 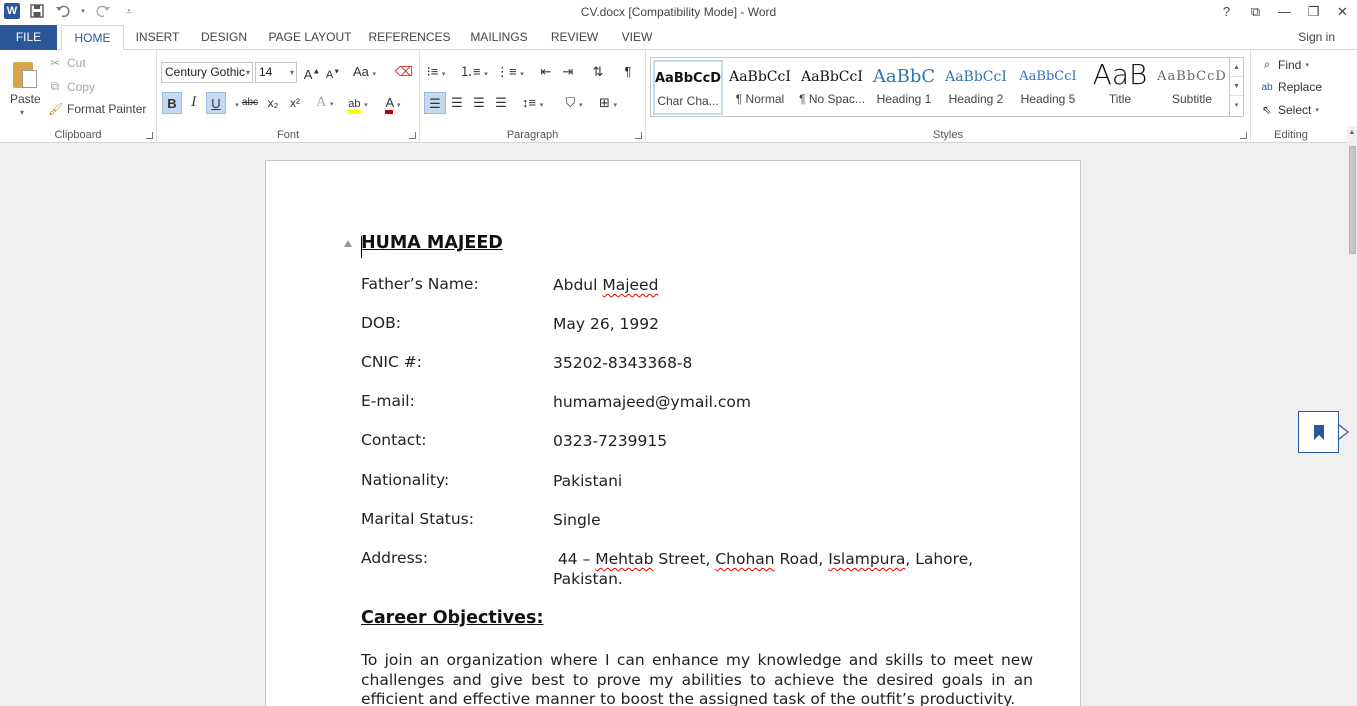 What do you see at coordinates (1192, 87) in the screenshot?
I see `style-subtitle: AaBbCcD Subtitle` at bounding box center [1192, 87].